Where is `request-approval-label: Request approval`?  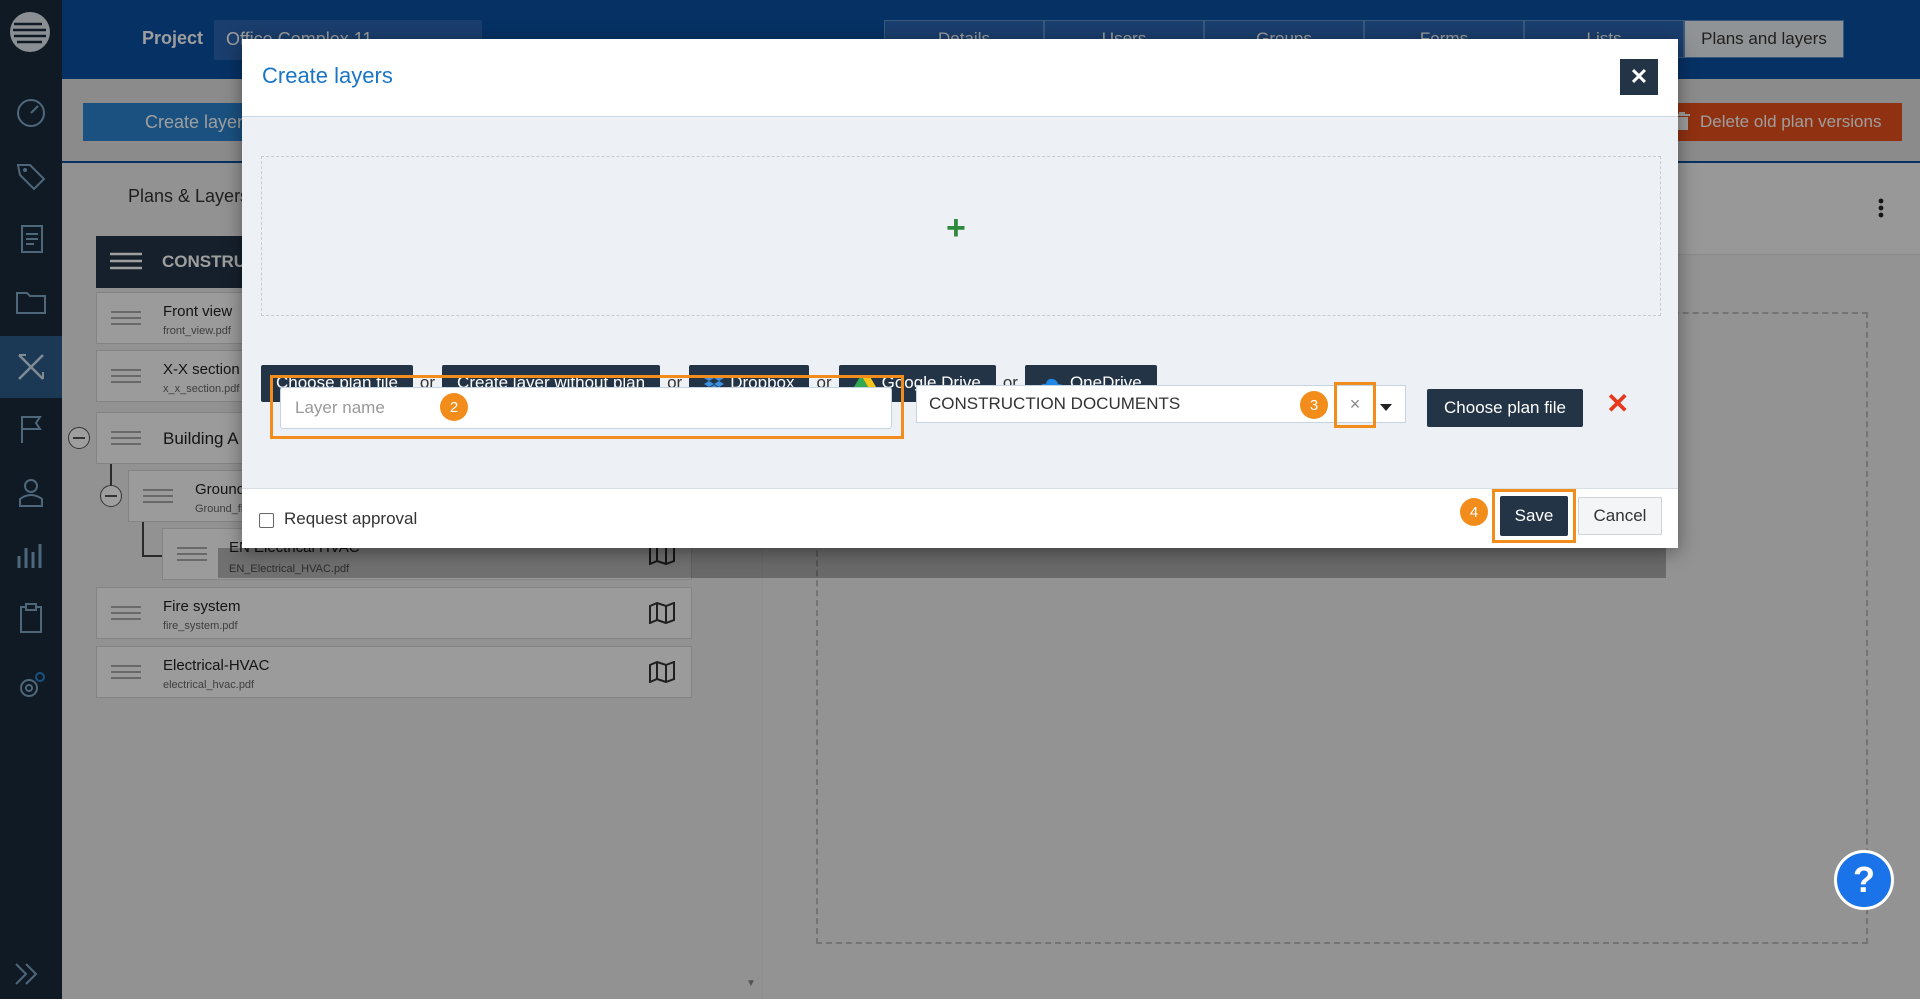
request-approval-label: Request approval is located at coordinates (351, 518).